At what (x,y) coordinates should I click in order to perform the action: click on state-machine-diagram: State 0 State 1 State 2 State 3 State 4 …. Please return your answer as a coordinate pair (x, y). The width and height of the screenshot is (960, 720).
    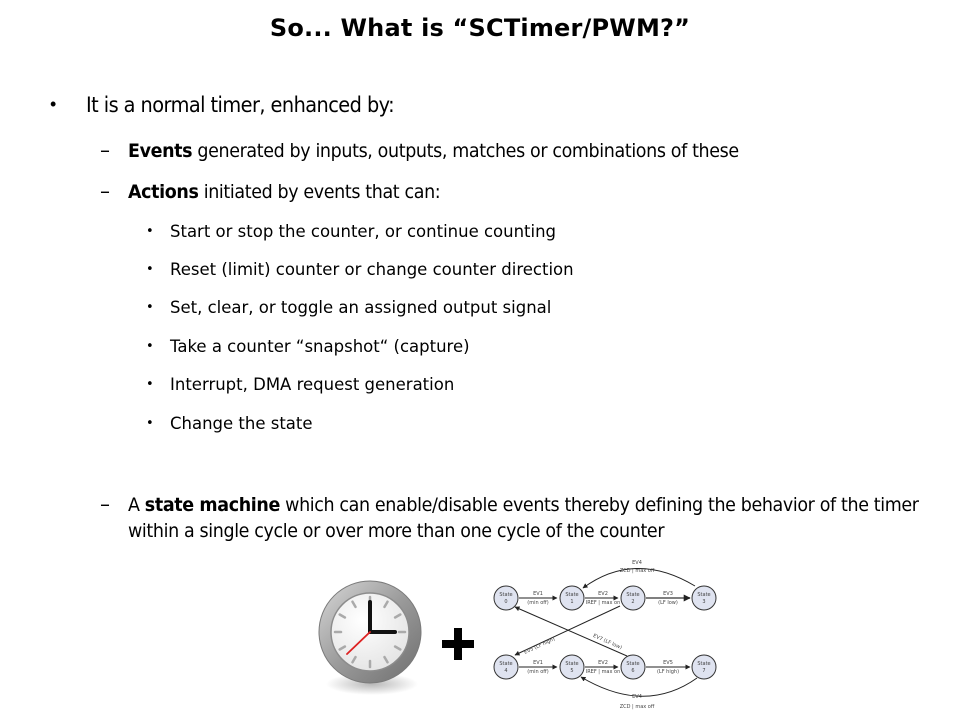
    Looking at the image, I should click on (605, 635).